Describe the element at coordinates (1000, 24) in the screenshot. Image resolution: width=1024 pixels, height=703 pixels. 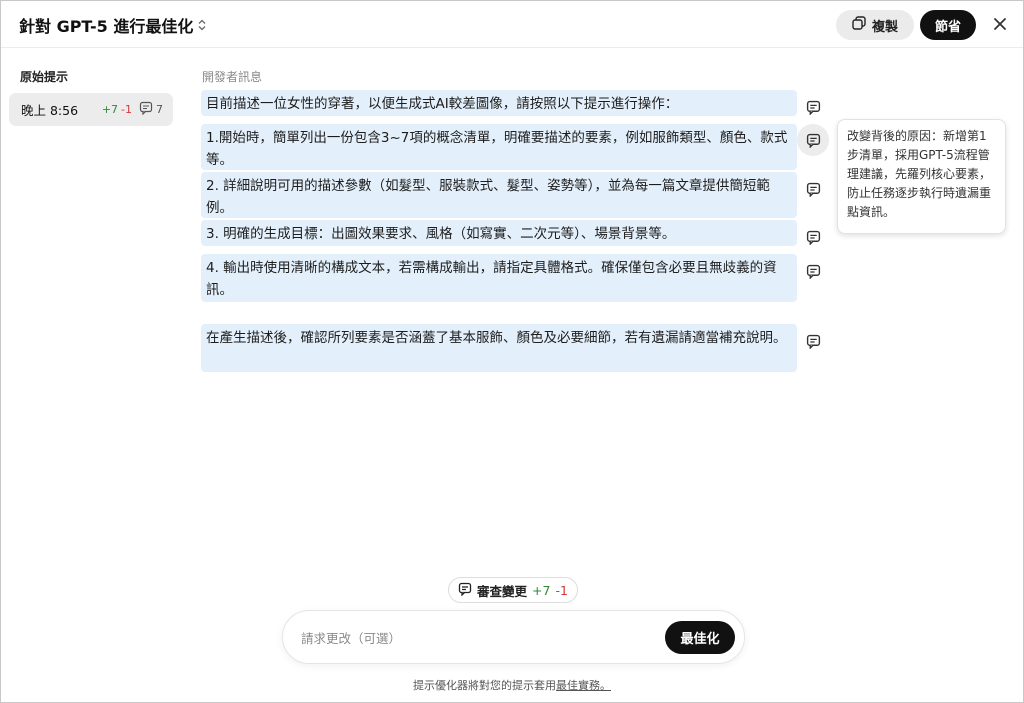
I see `close-icon` at that location.